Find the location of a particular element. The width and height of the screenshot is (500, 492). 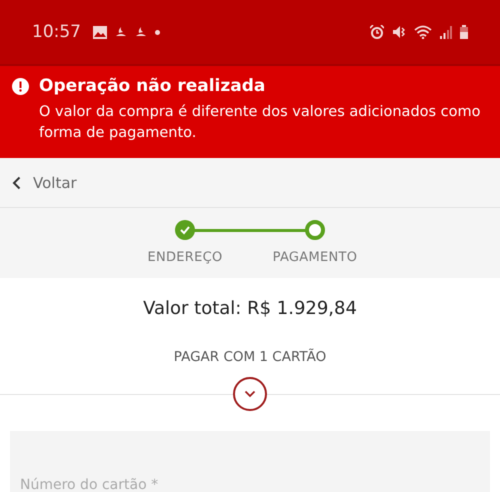

payment-option-label: PAGAR COM 1 CARTÃO is located at coordinates (250, 357).